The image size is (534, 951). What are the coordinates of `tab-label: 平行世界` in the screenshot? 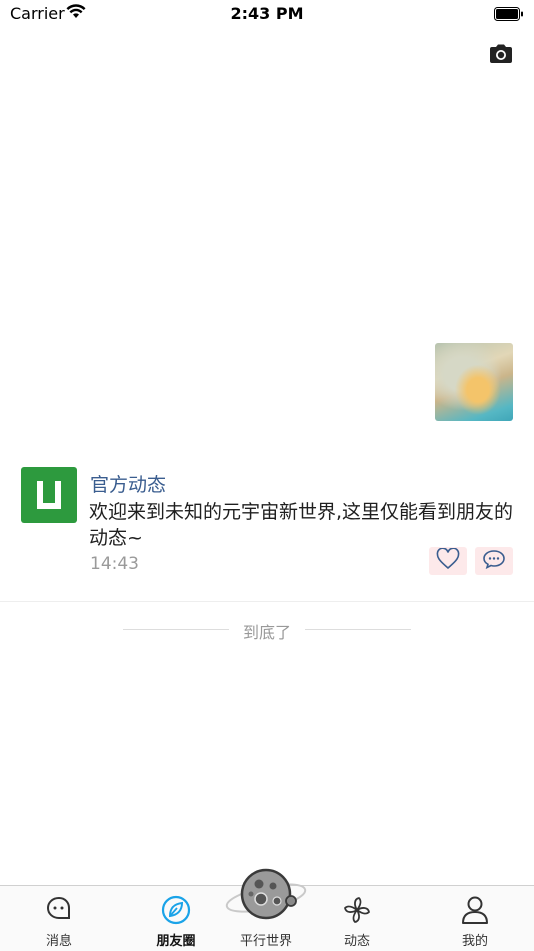 It's located at (265, 941).